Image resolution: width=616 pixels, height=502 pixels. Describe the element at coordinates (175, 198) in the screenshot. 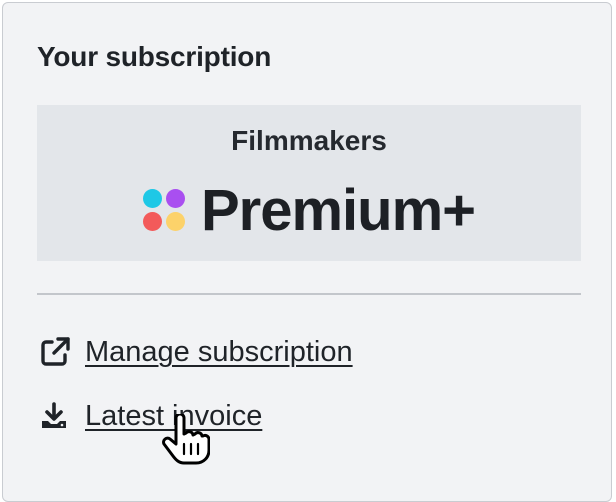

I see `logo-dot-purple` at that location.